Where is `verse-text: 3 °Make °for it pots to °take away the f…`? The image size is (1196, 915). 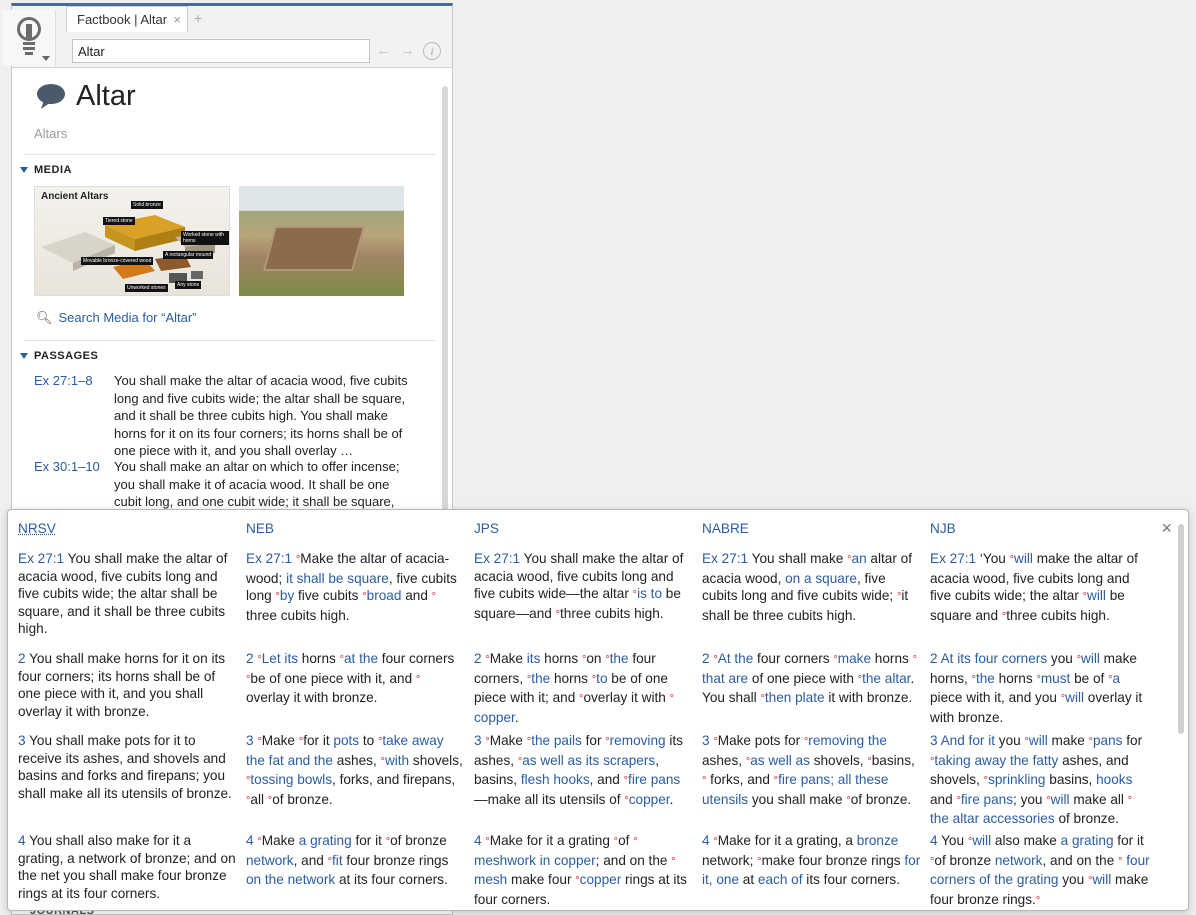
verse-text: 3 °Make °for it pots to °take away the f… is located at coordinates (354, 770).